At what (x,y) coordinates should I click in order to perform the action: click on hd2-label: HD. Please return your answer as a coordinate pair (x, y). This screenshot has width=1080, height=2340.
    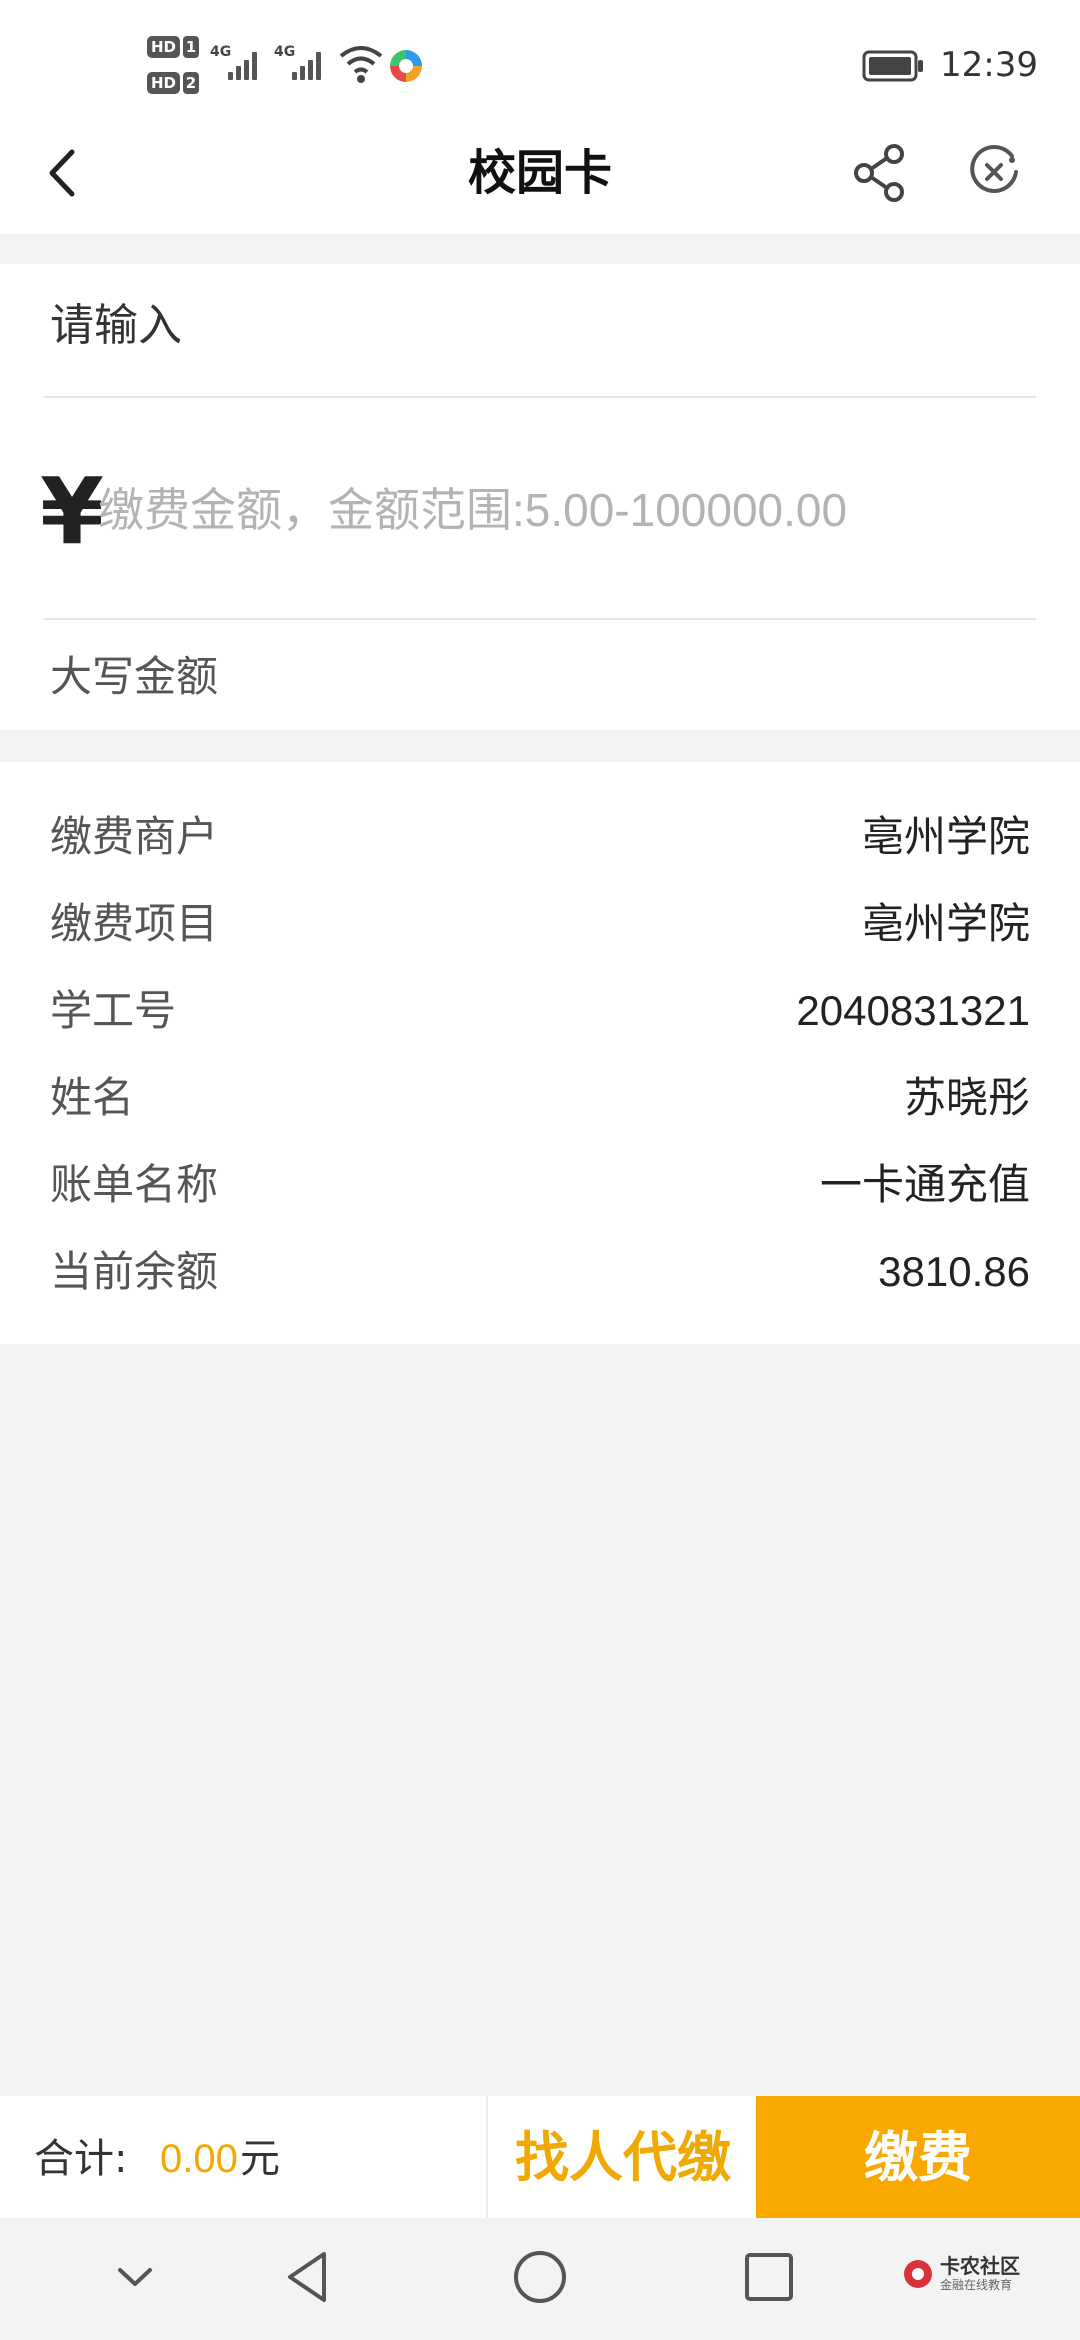
    Looking at the image, I should click on (164, 83).